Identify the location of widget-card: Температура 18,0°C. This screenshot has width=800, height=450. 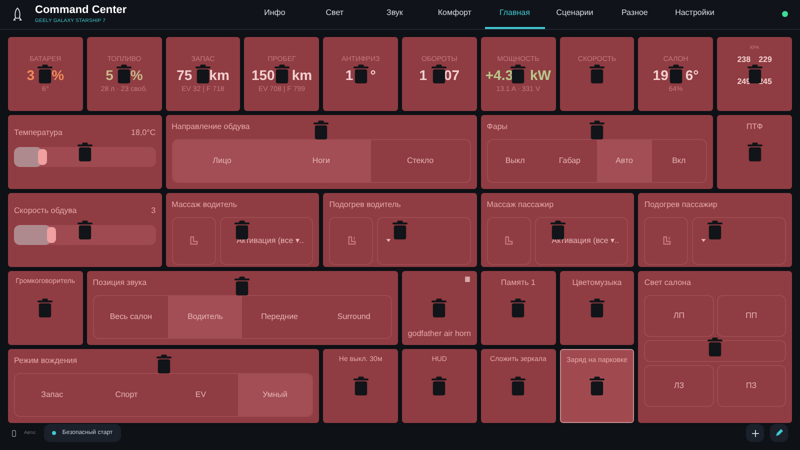
(85, 151).